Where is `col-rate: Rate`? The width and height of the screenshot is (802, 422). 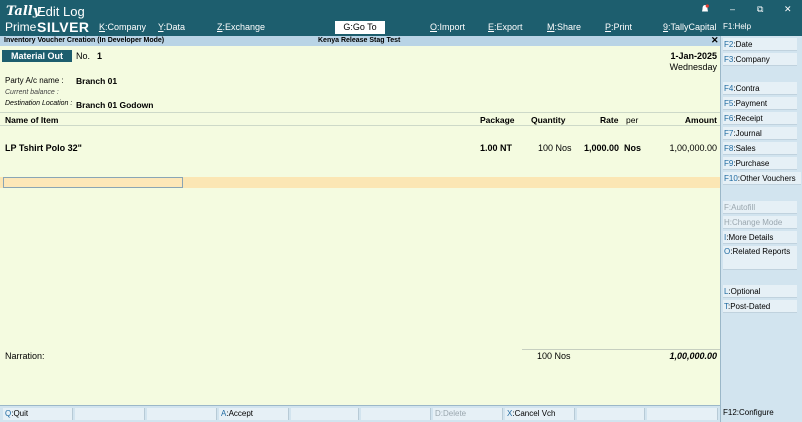
col-rate: Rate is located at coordinates (609, 120).